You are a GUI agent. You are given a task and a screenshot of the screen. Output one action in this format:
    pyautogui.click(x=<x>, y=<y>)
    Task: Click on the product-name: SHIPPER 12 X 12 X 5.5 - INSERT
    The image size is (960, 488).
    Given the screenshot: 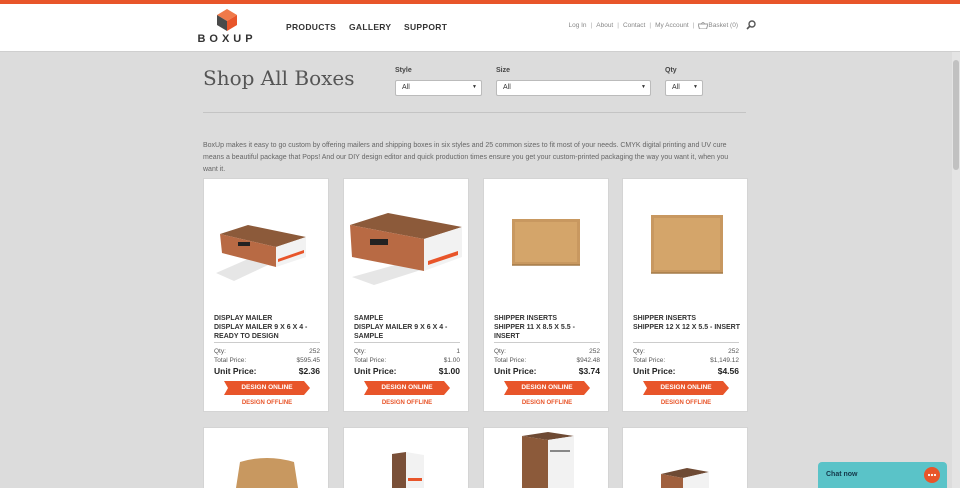 What is the action you would take?
    pyautogui.click(x=686, y=327)
    